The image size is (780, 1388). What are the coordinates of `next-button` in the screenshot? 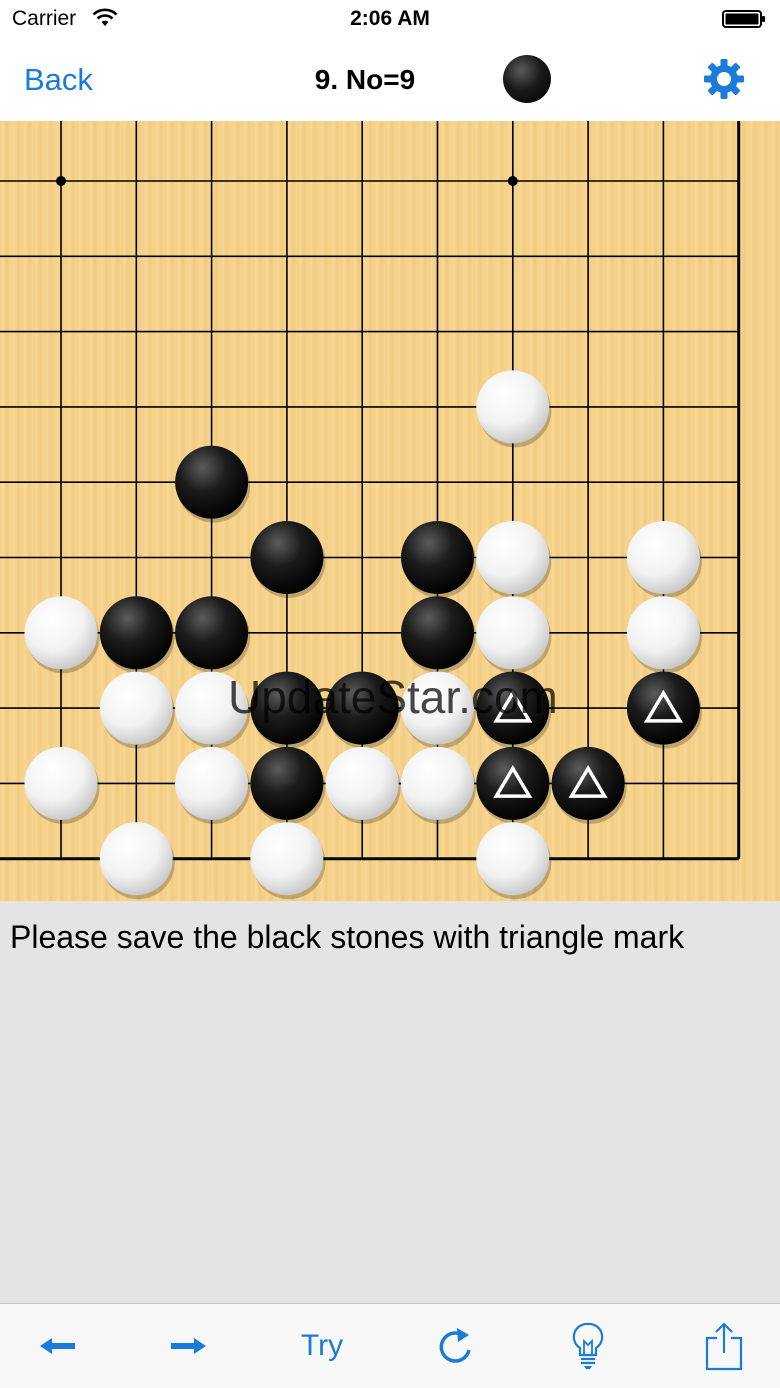 It's located at (188, 1346).